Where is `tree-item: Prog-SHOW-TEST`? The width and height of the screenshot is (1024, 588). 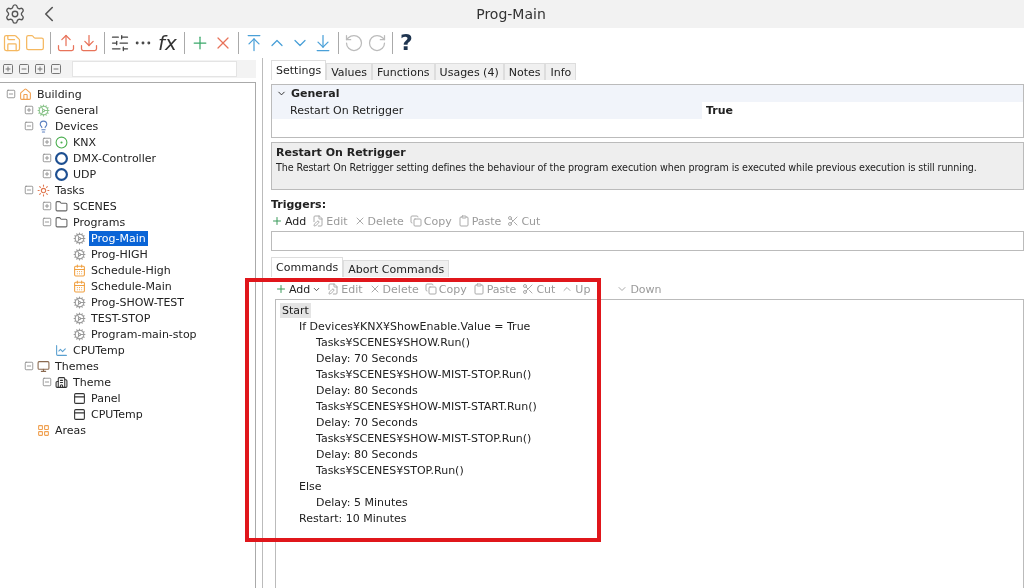 tree-item: Prog-SHOW-TEST is located at coordinates (138, 302).